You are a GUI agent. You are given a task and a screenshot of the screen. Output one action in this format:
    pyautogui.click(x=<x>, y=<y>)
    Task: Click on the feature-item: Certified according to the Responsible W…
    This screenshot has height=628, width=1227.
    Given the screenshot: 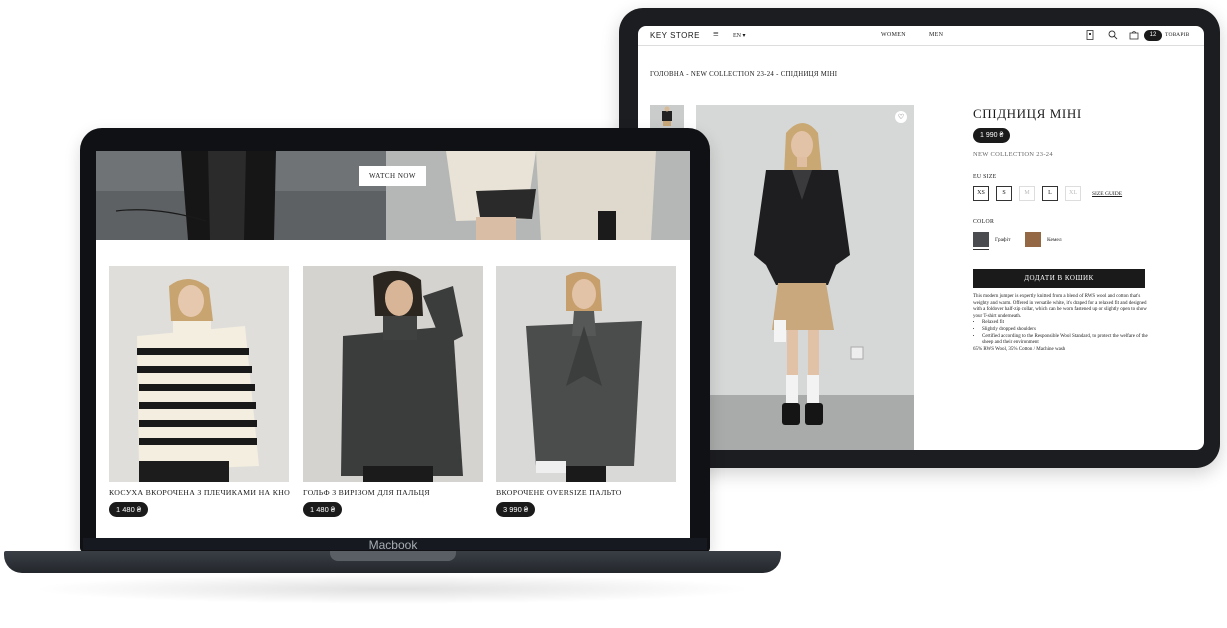 What is the action you would take?
    pyautogui.click(x=1065, y=340)
    